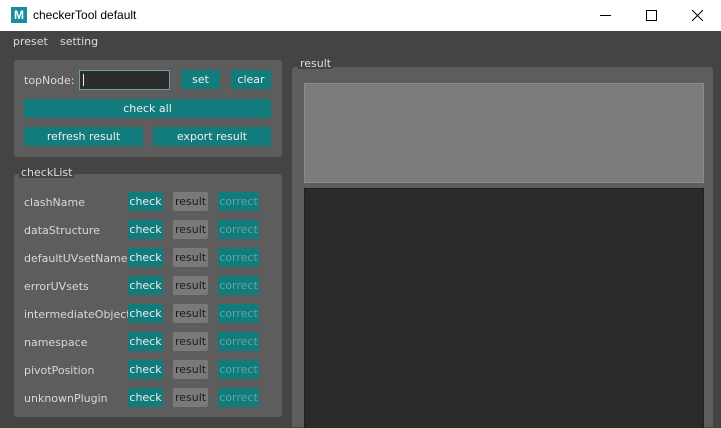 This screenshot has height=428, width=721. I want to click on checklist-row: defaultUVsetName check result correct, so click(145, 258).